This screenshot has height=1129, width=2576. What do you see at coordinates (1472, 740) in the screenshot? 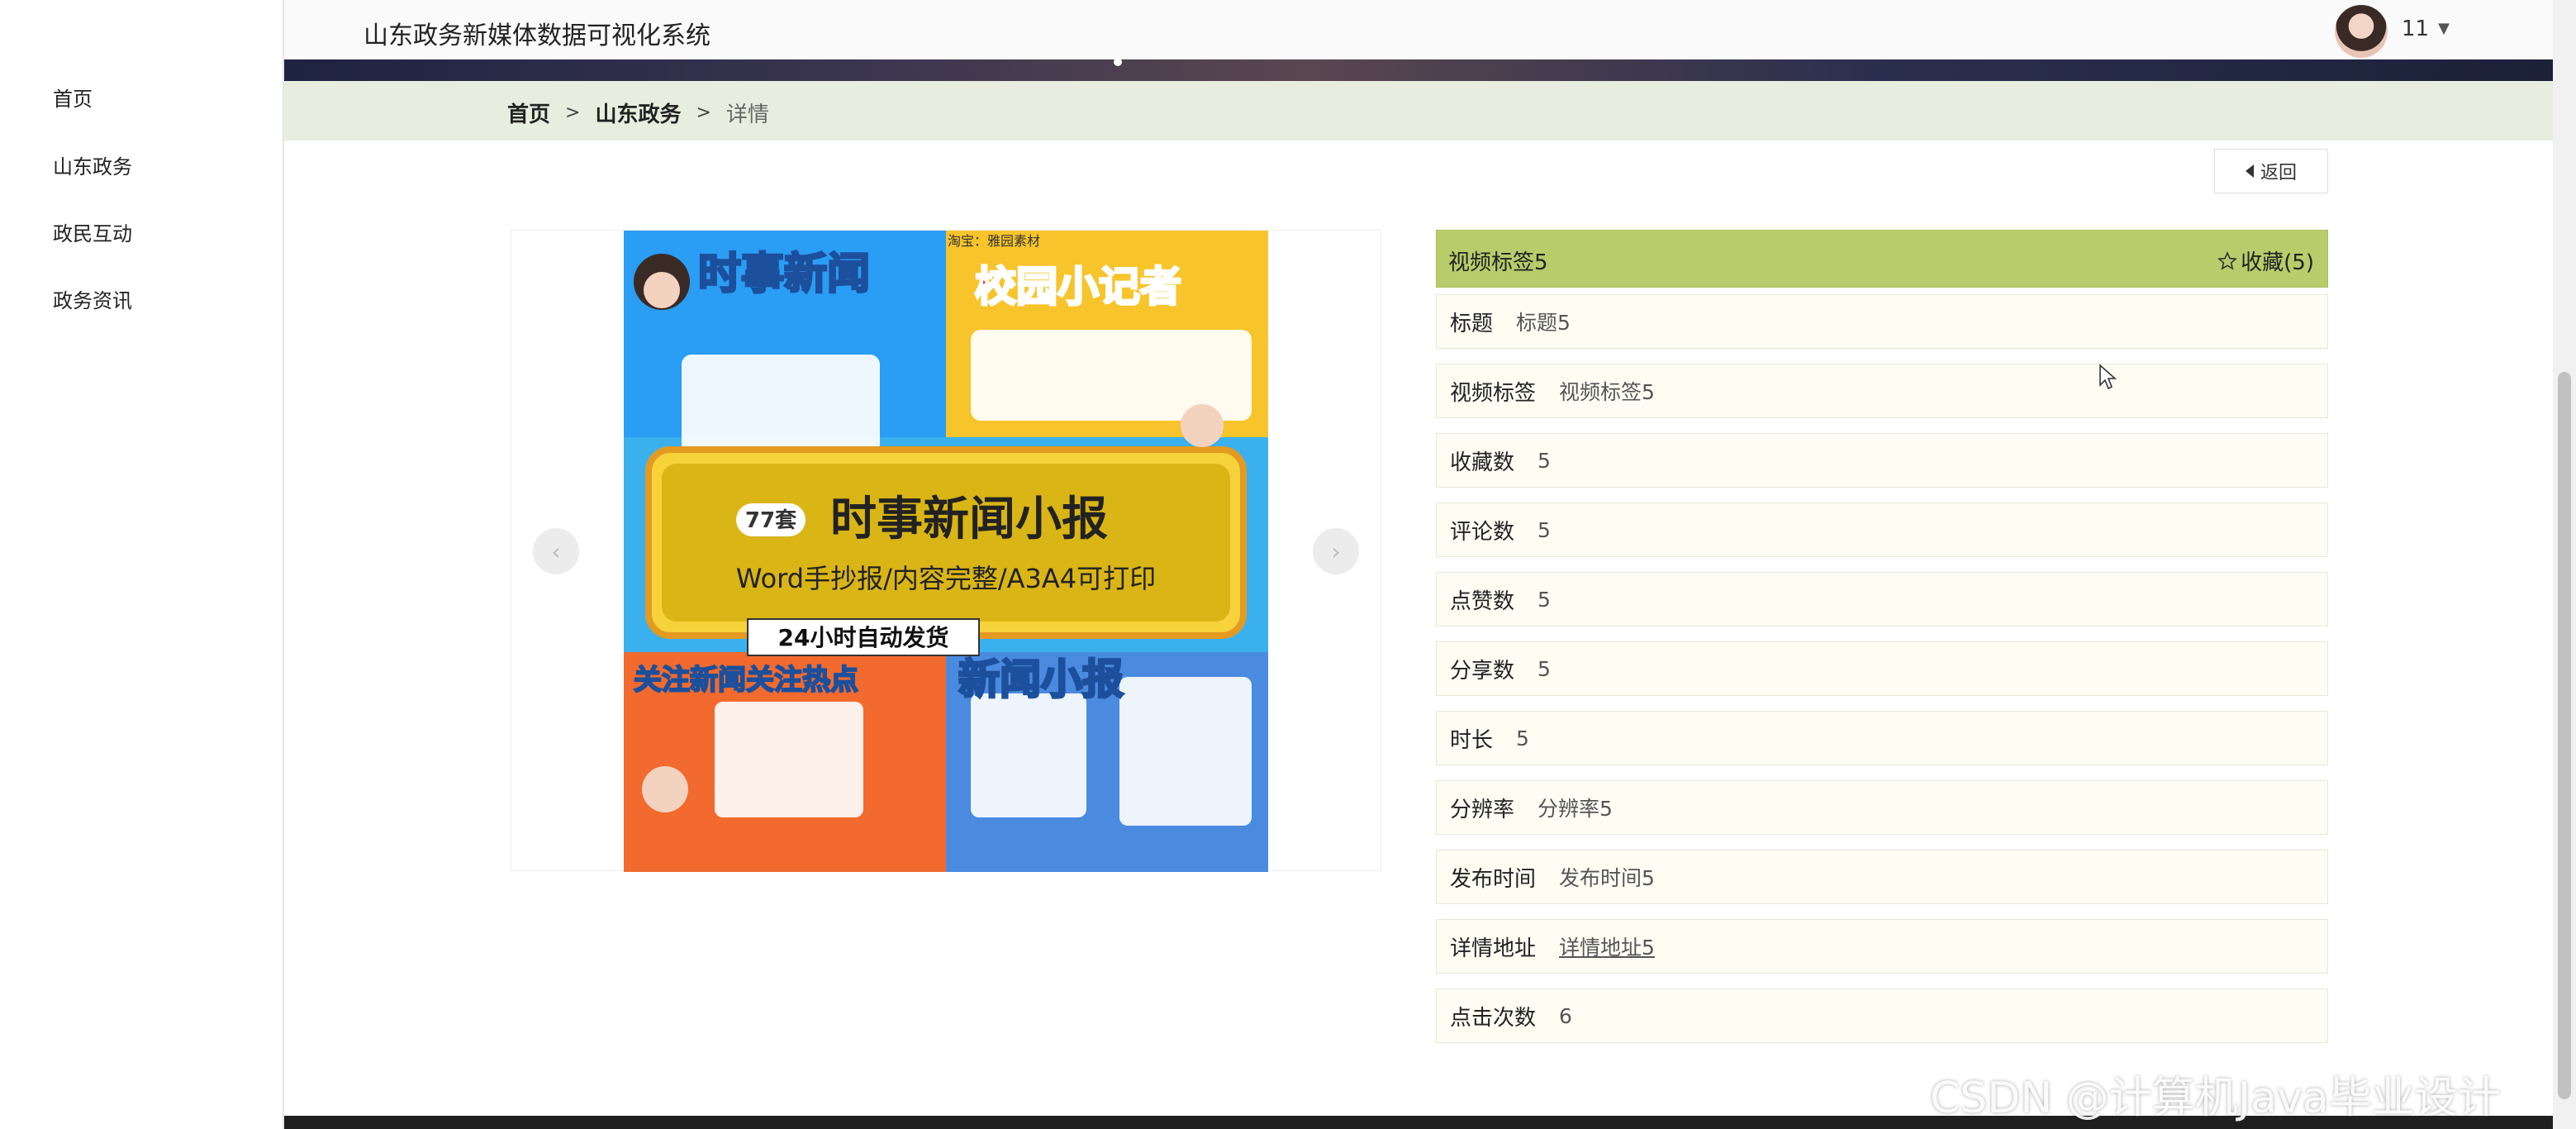
I see `row-label: 时长` at bounding box center [1472, 740].